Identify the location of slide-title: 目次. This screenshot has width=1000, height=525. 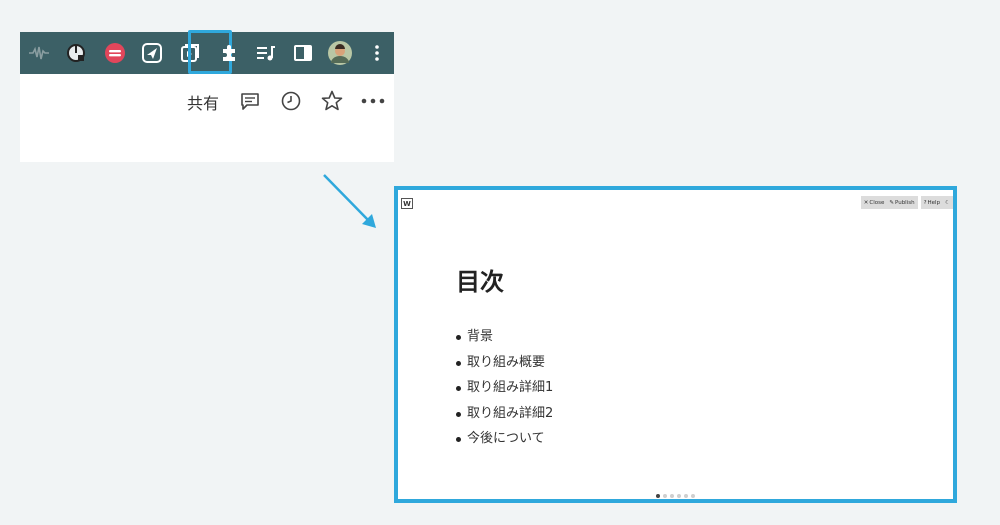
(480, 282).